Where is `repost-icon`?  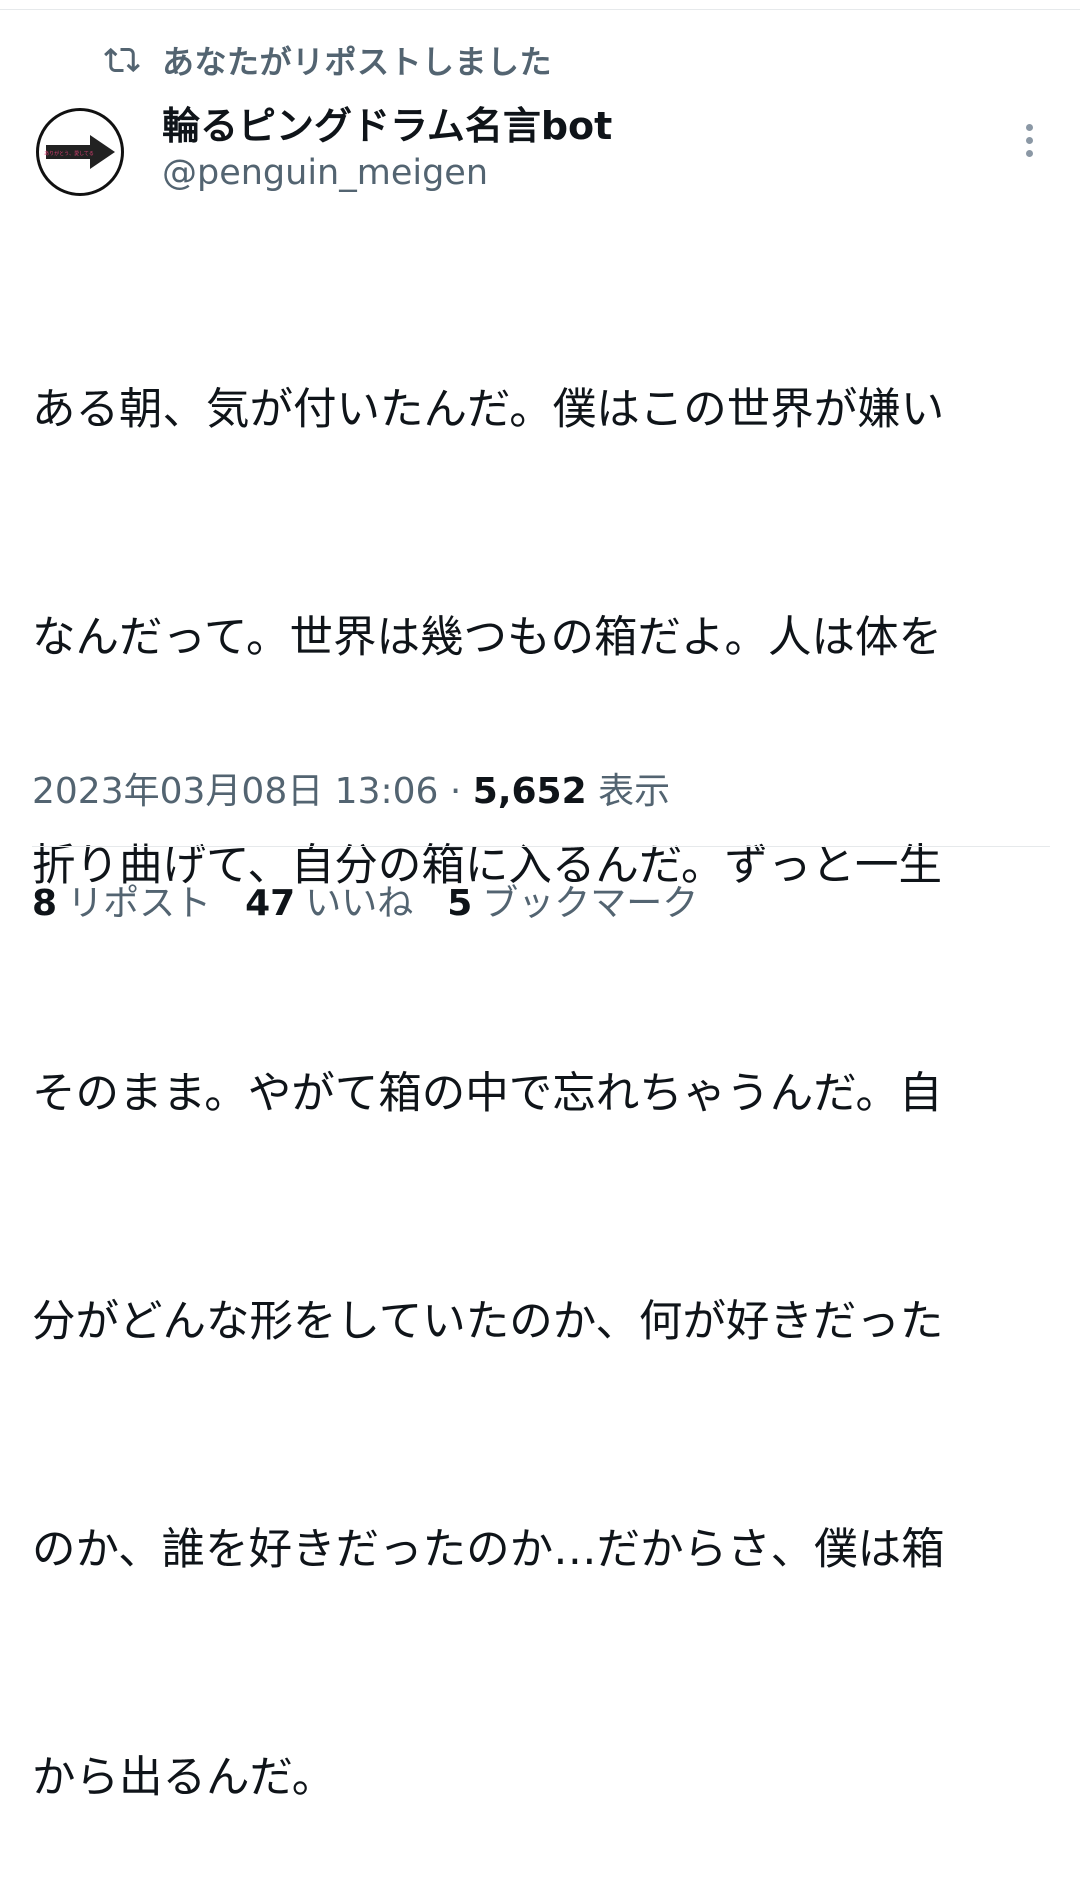 repost-icon is located at coordinates (122, 60).